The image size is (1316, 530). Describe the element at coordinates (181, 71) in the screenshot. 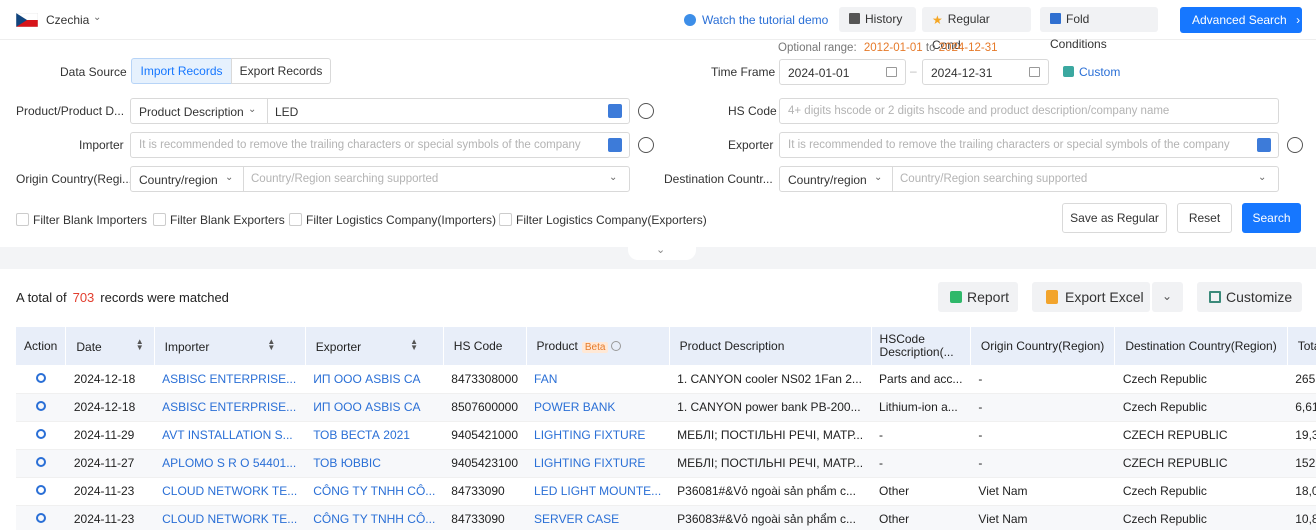

I see `import-records-tab: Import Records` at that location.